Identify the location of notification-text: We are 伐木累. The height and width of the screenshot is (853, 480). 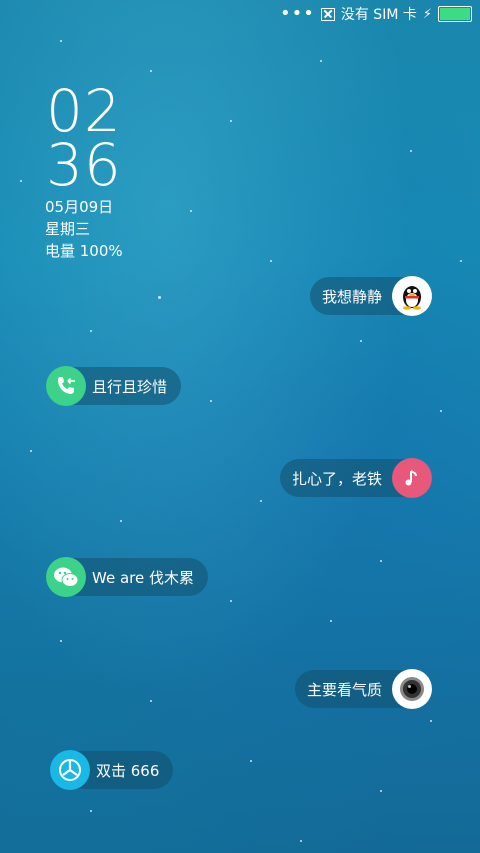
(143, 577).